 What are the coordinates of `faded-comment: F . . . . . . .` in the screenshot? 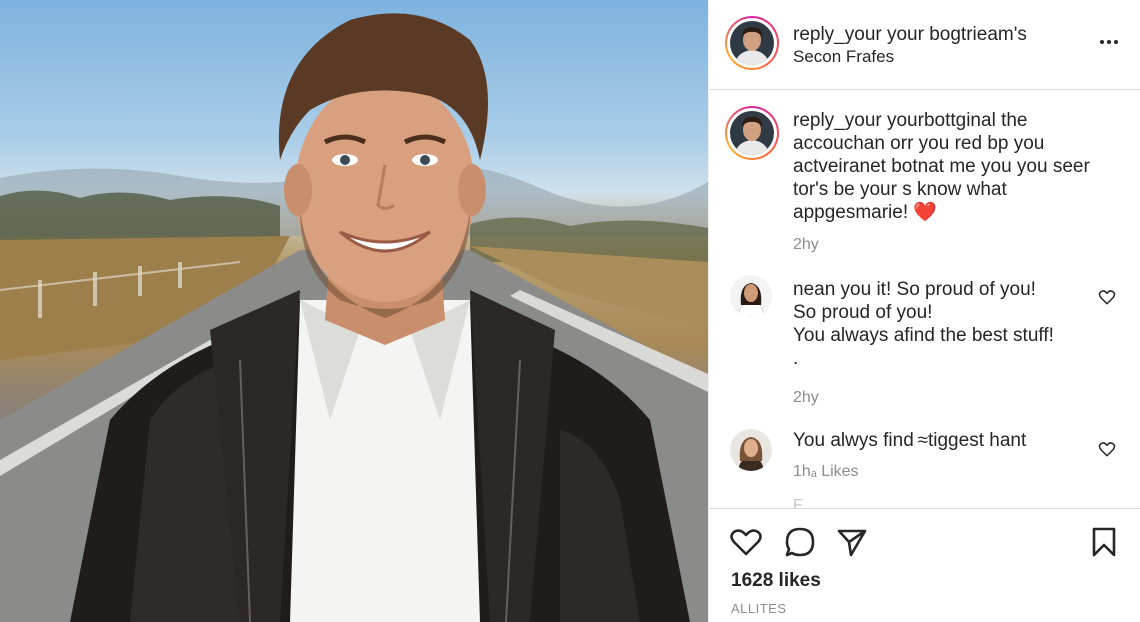 It's located at (837, 502).